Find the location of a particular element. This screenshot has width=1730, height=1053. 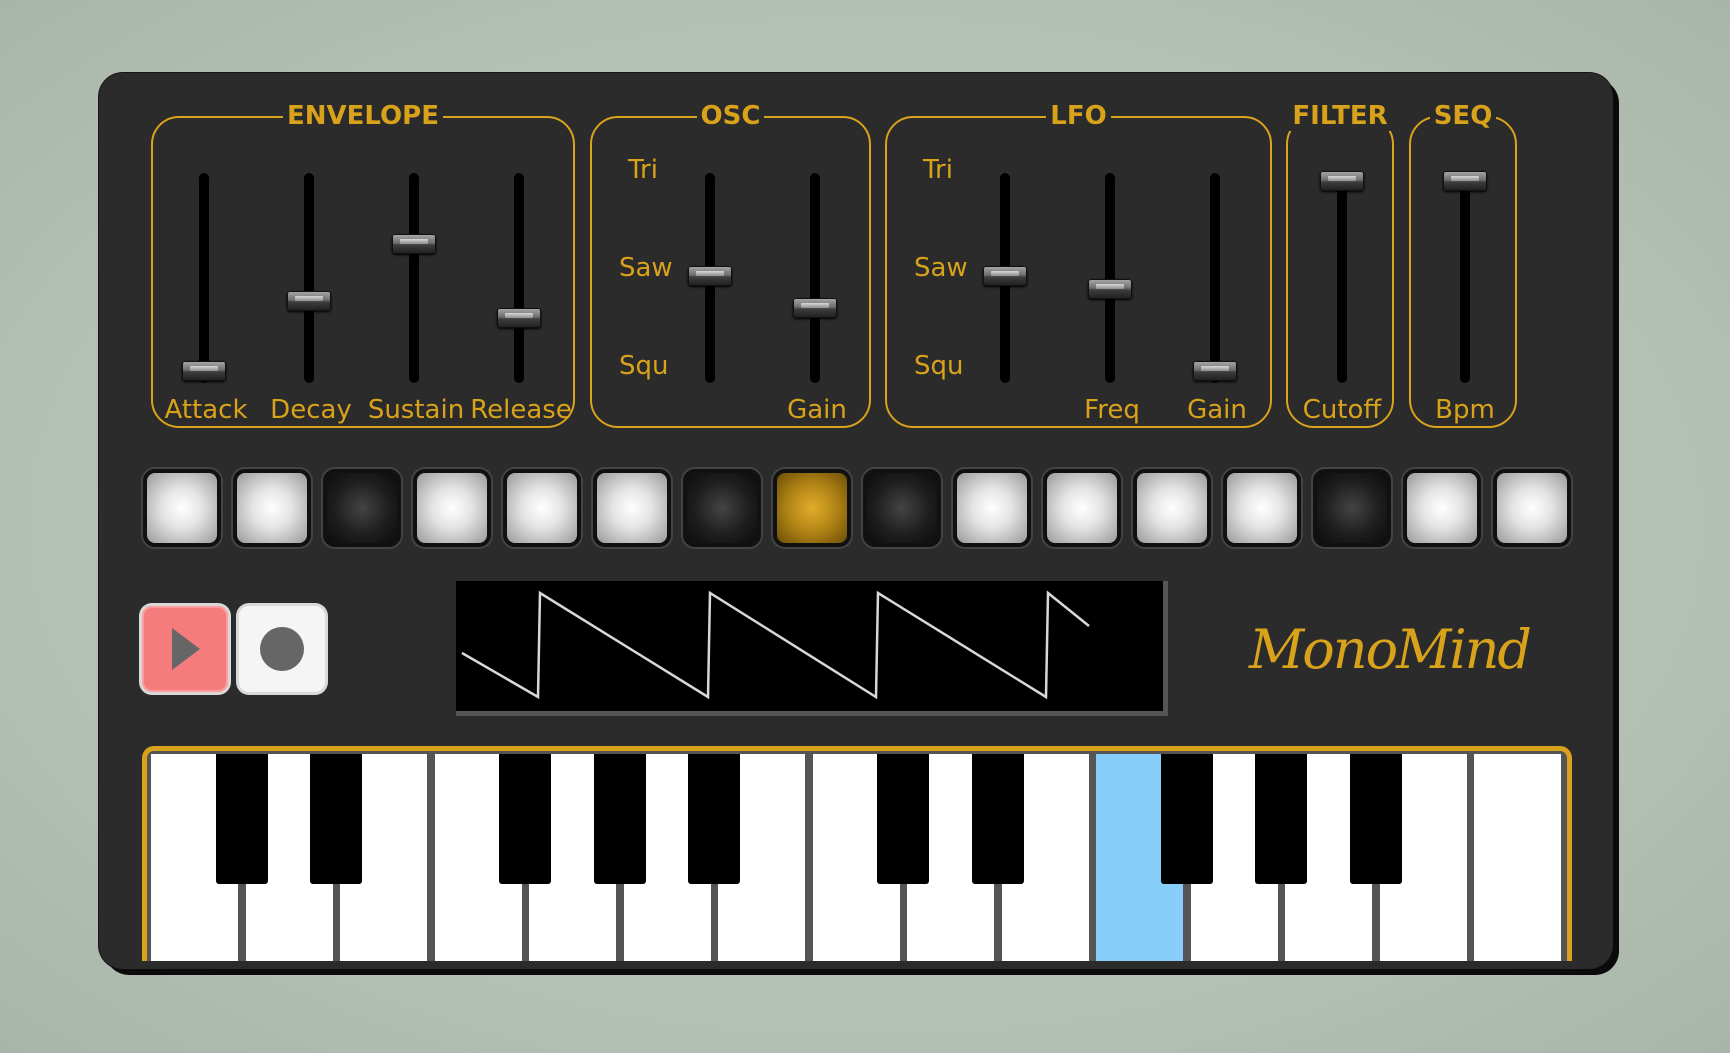

record-button is located at coordinates (282, 649).